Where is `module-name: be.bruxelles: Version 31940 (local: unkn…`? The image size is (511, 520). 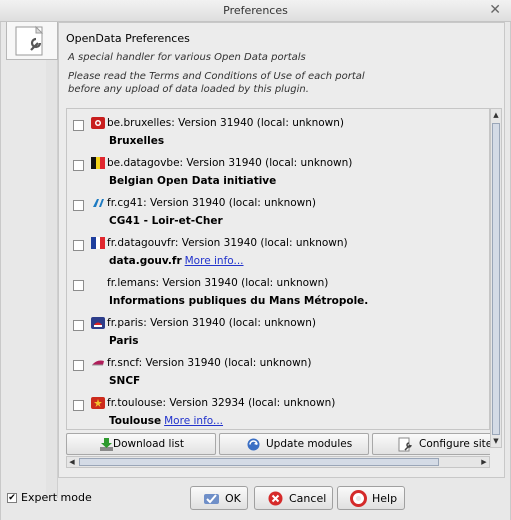 module-name: be.bruxelles: Version 31940 (local: unkn… is located at coordinates (226, 123).